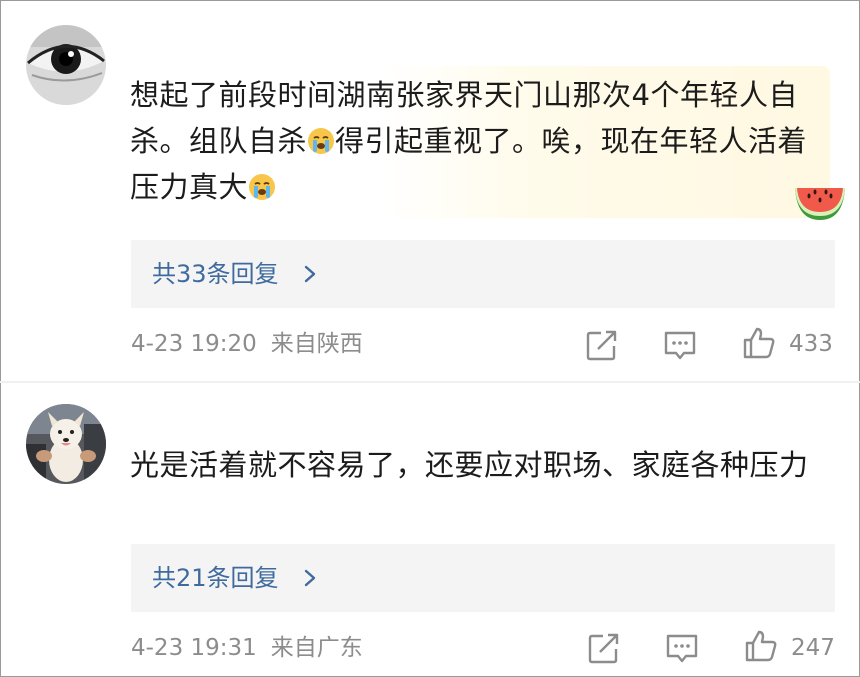 This screenshot has width=860, height=677. I want to click on view-replies-button: 共21条回复, so click(483, 578).